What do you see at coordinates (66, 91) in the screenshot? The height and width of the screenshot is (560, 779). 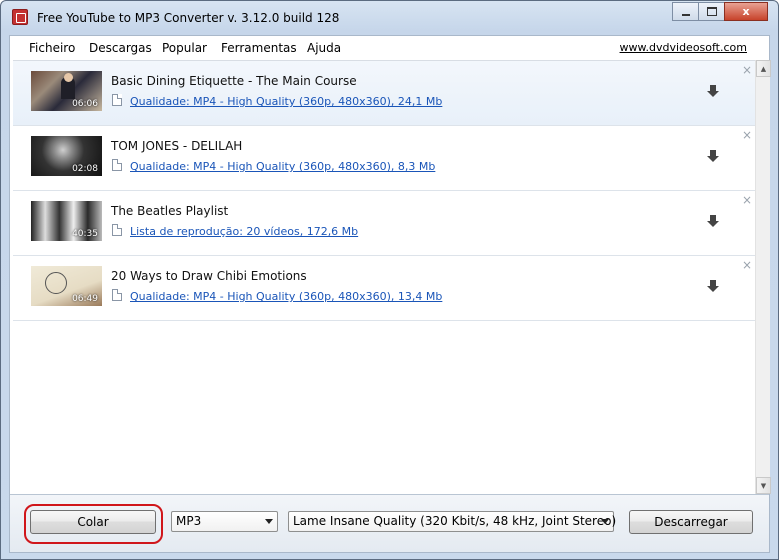 I see `video-thumbnail: 06:06` at bounding box center [66, 91].